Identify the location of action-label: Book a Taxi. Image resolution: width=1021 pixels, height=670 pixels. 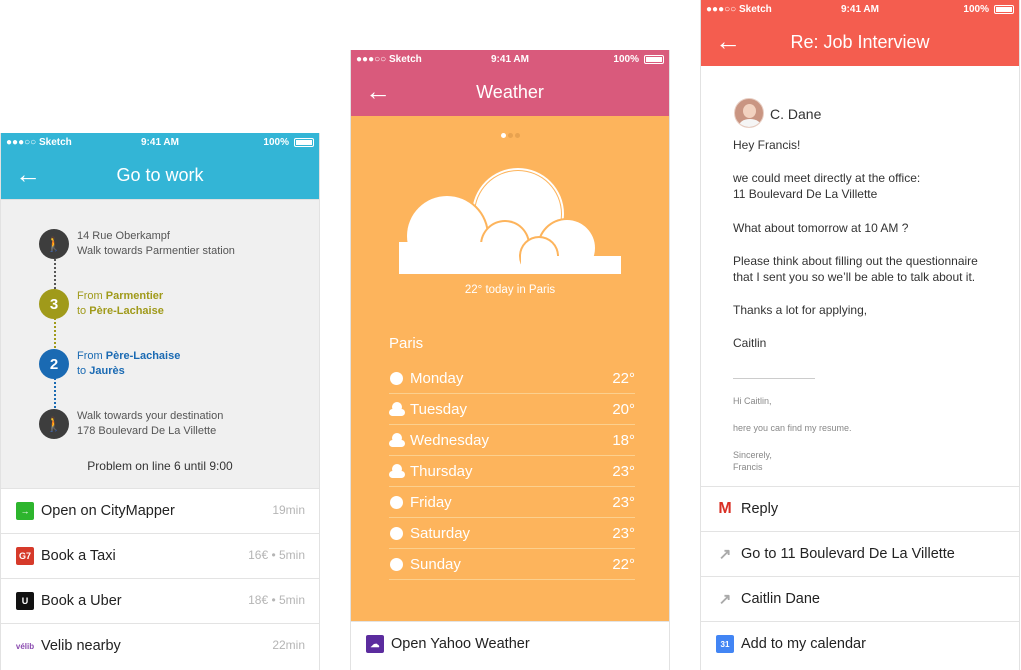
(78, 556).